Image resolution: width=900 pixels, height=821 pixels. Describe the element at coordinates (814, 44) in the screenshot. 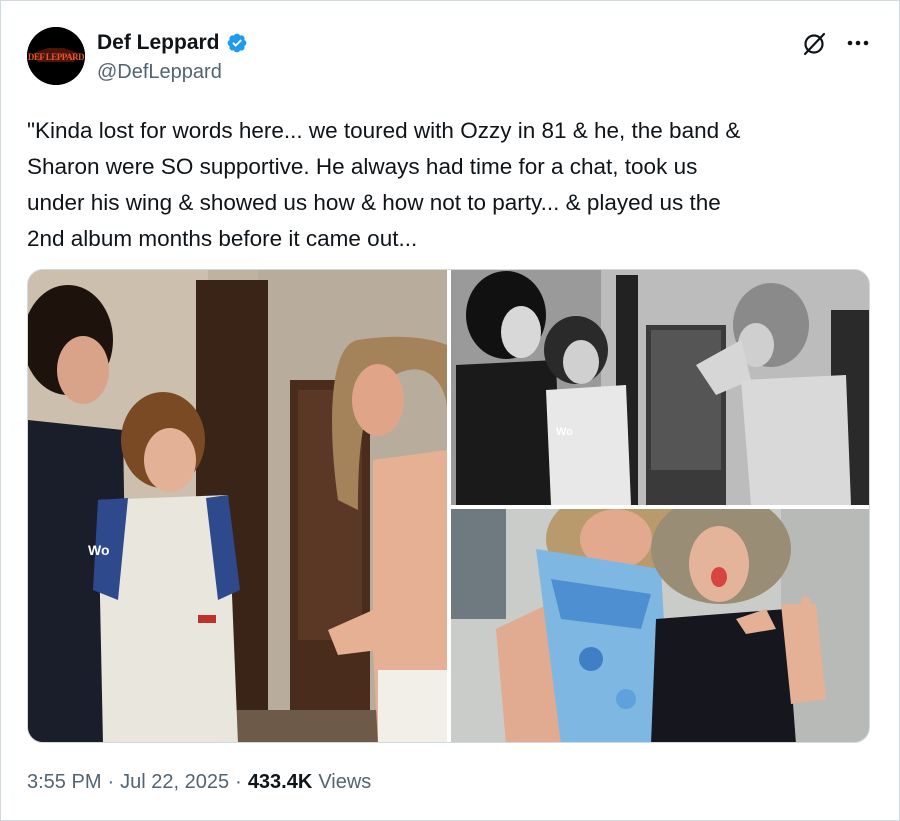

I see `grok-icon` at that location.